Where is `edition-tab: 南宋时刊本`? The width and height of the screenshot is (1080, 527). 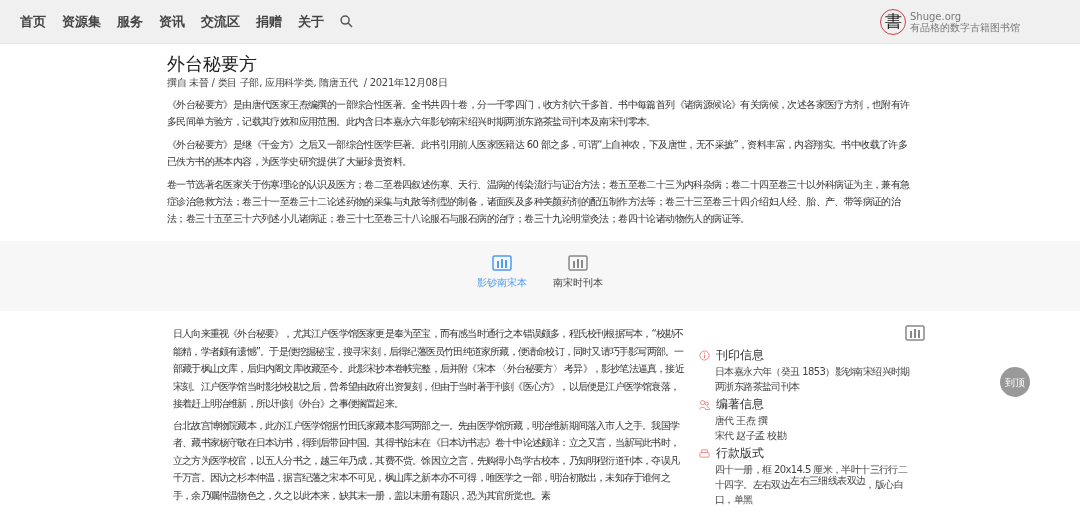 edition-tab: 南宋时刊本 is located at coordinates (578, 284).